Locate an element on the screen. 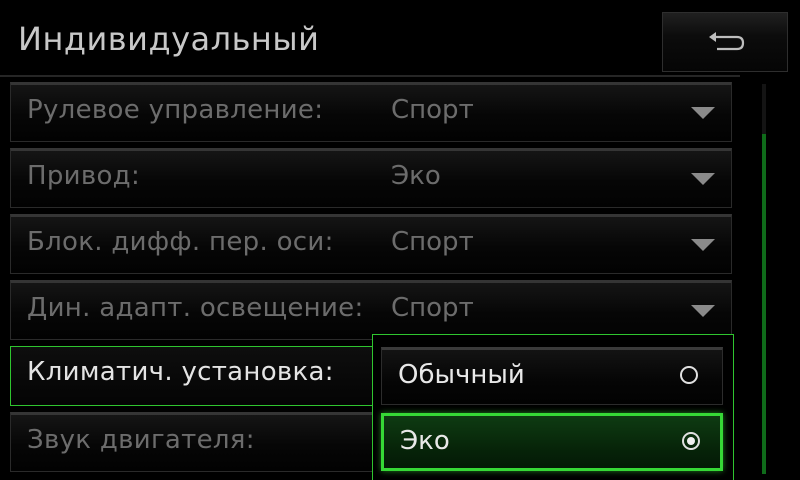 This screenshot has width=800, height=480. option-label: Обычный is located at coordinates (461, 375).